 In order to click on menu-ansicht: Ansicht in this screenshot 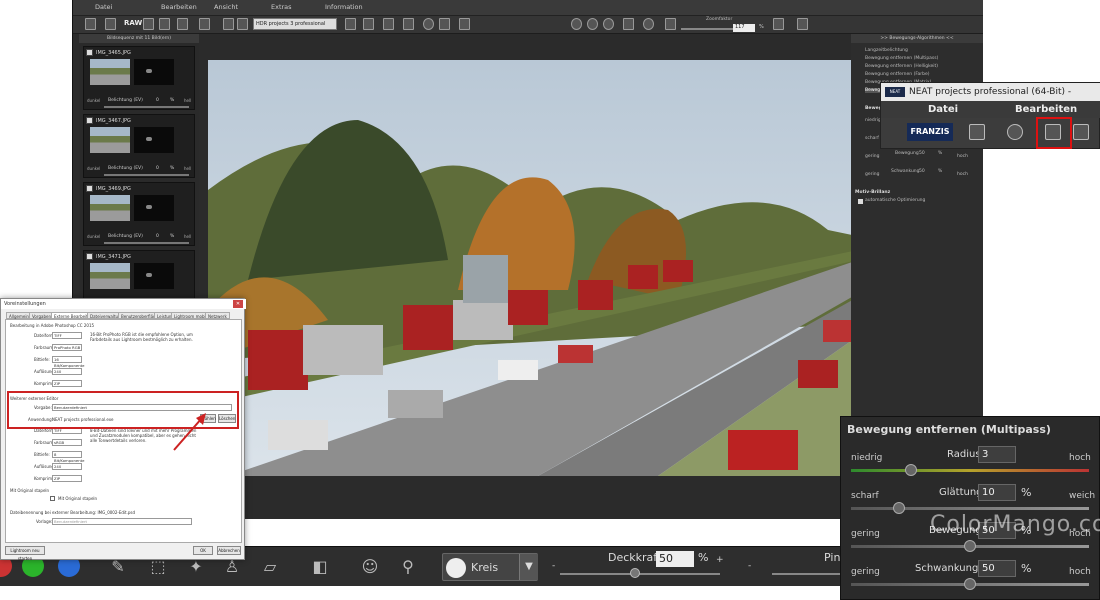, I will do `click(226, 7)`.